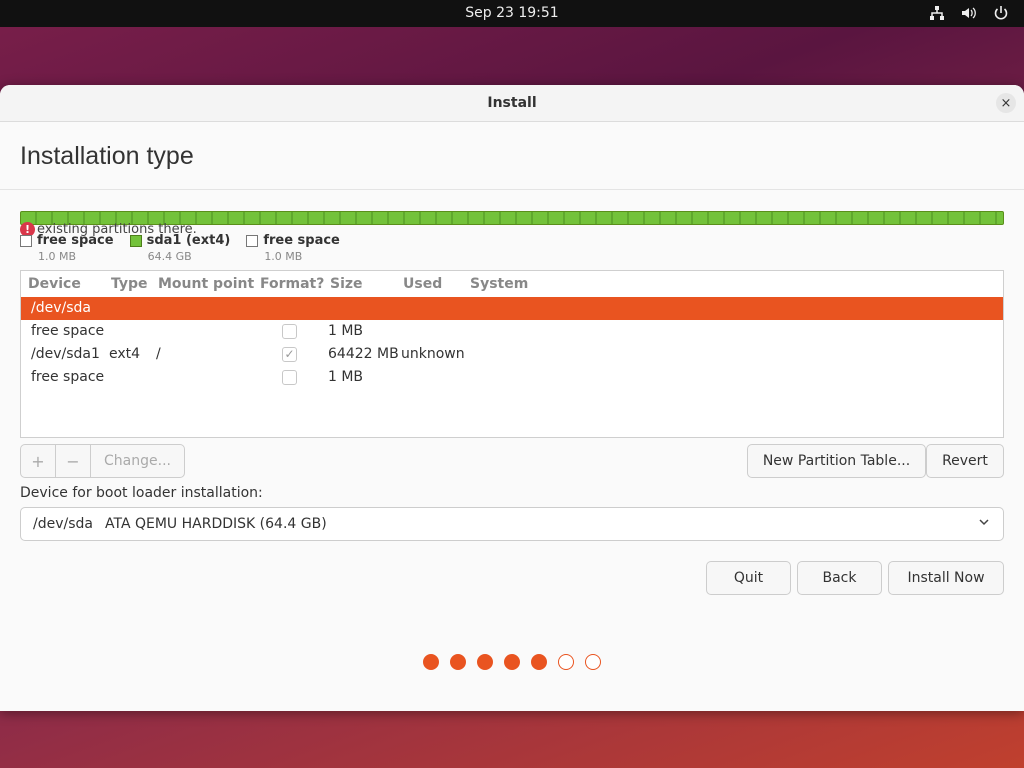 The height and width of the screenshot is (768, 1024). I want to click on window-title: Install, so click(512, 103).